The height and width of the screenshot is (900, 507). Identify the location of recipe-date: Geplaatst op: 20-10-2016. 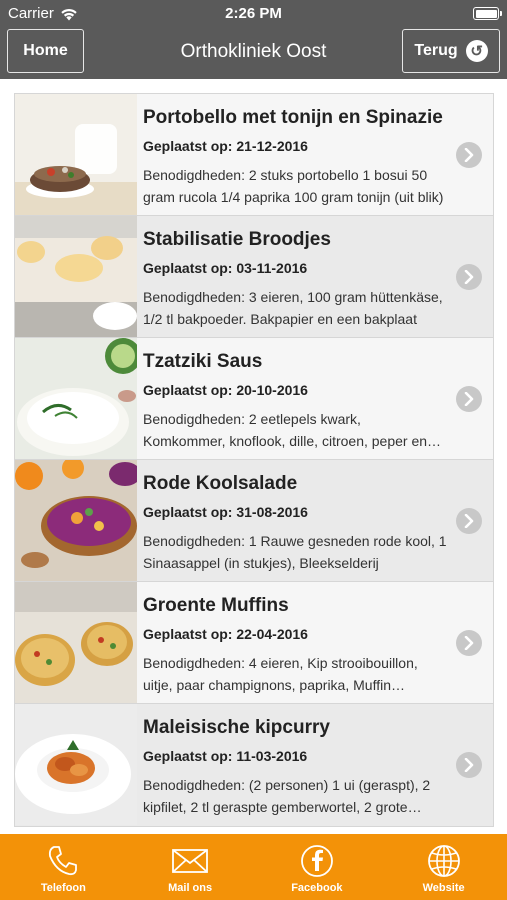
(225, 390).